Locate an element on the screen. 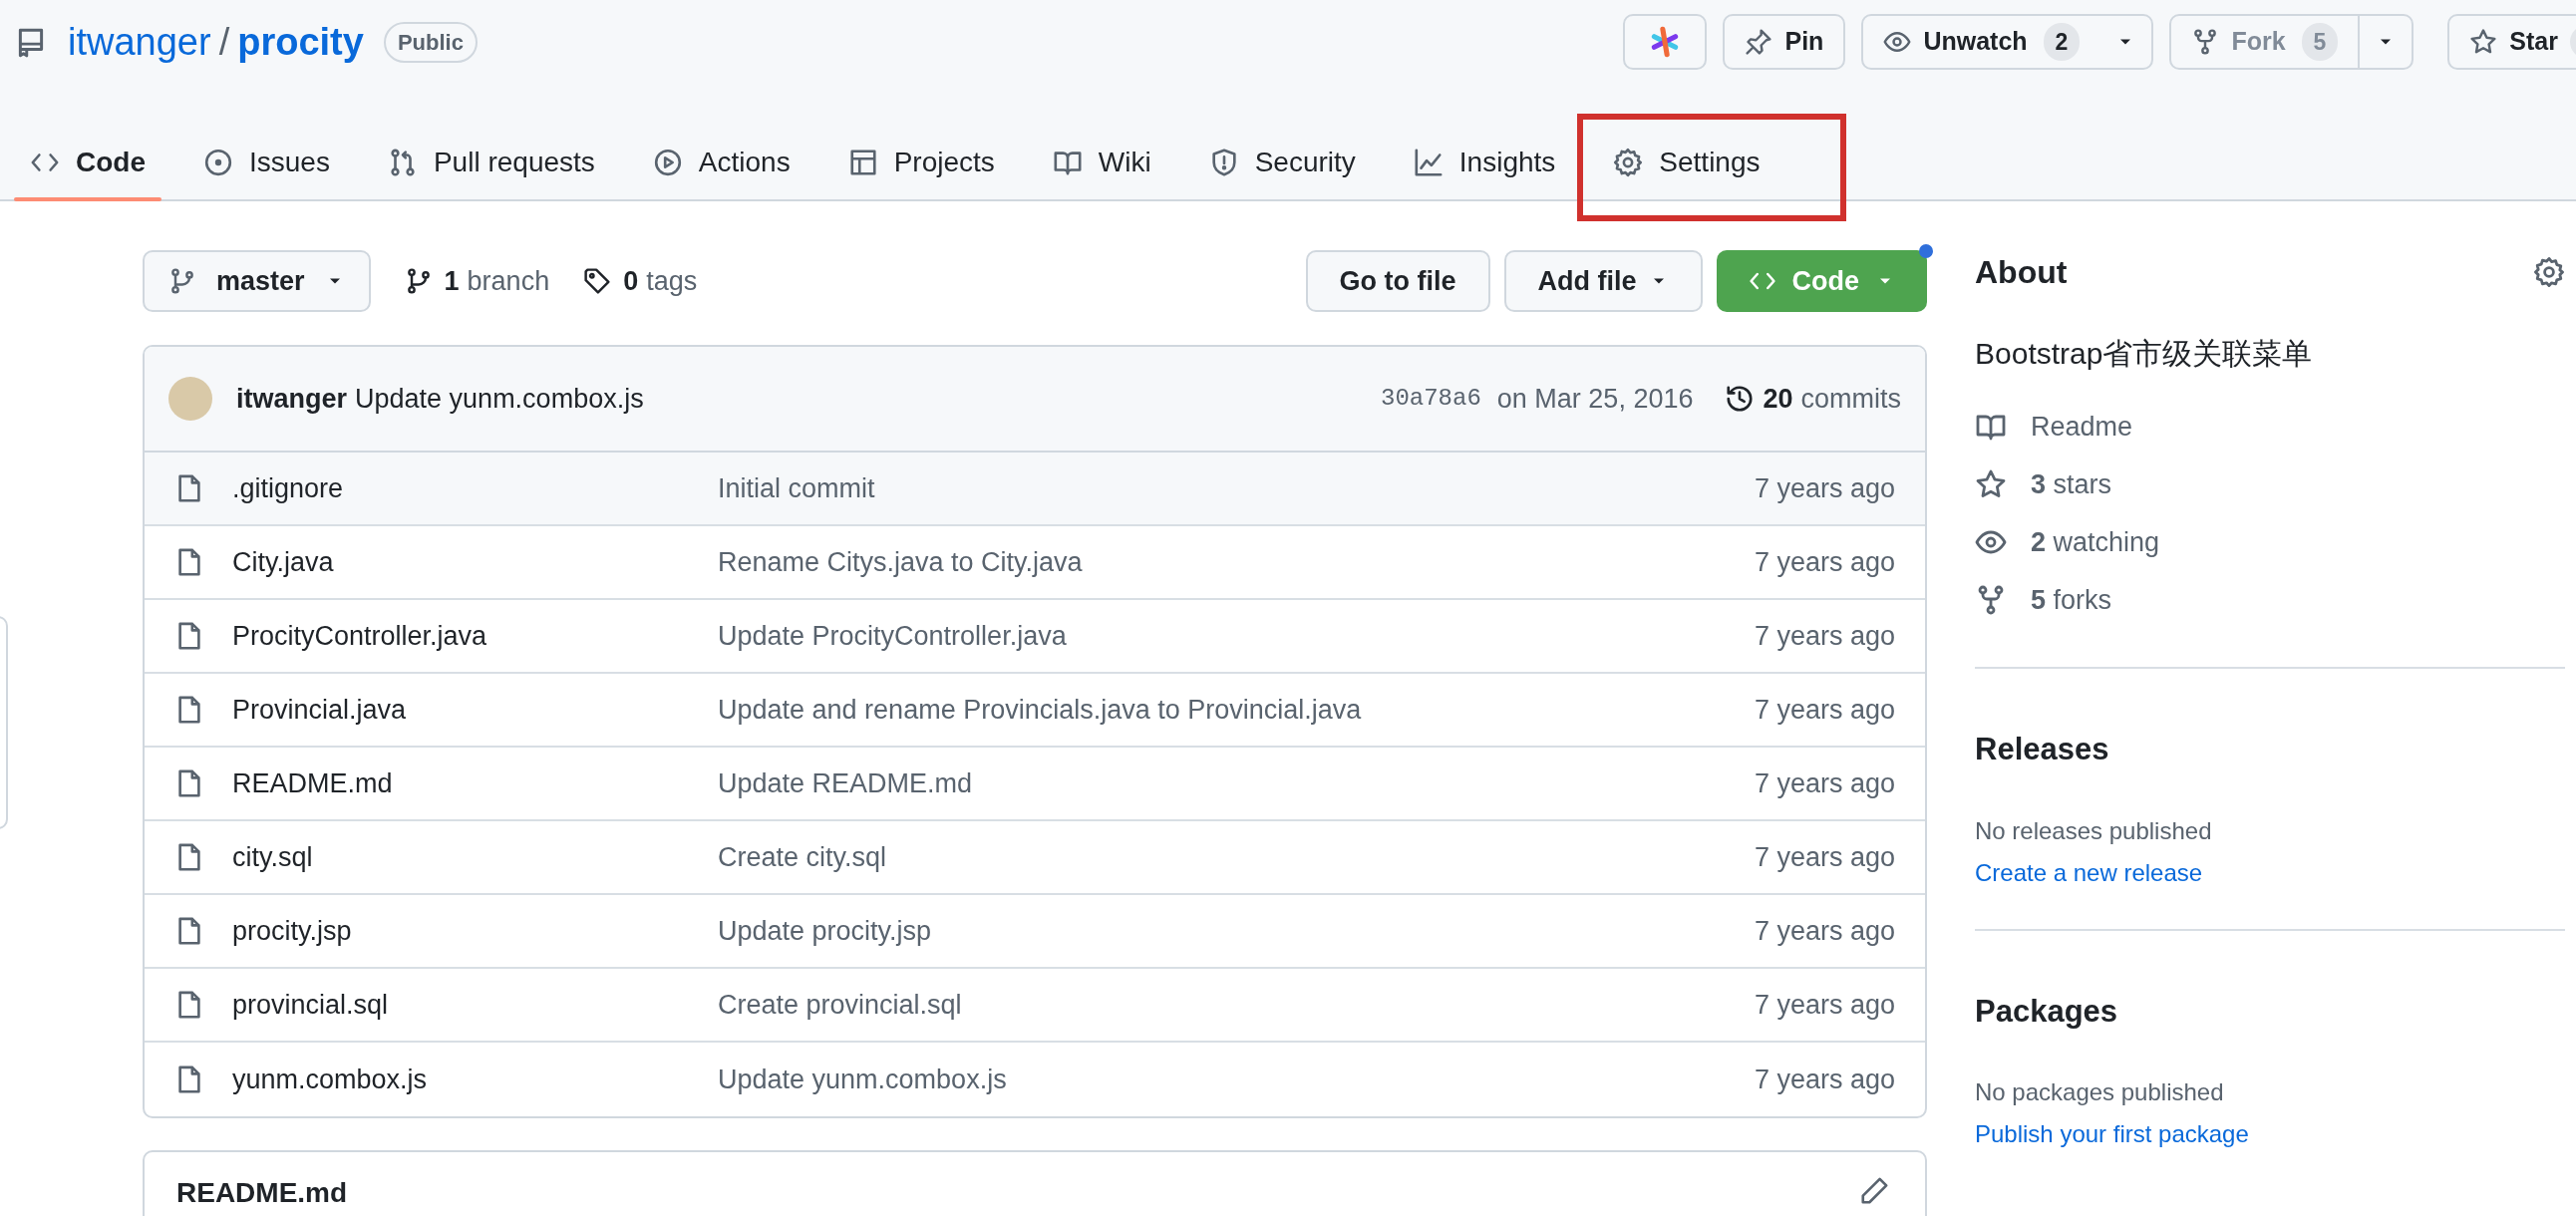 The width and height of the screenshot is (2576, 1216). sidebar-link: 5 forks is located at coordinates (2071, 600).